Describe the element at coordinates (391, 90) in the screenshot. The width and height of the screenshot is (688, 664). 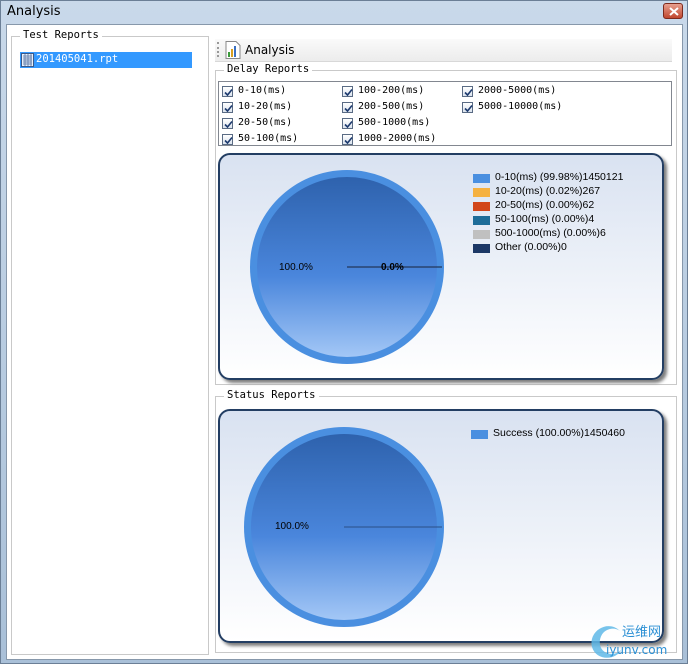
I see `checkbox-label: 100-200(ms)` at that location.